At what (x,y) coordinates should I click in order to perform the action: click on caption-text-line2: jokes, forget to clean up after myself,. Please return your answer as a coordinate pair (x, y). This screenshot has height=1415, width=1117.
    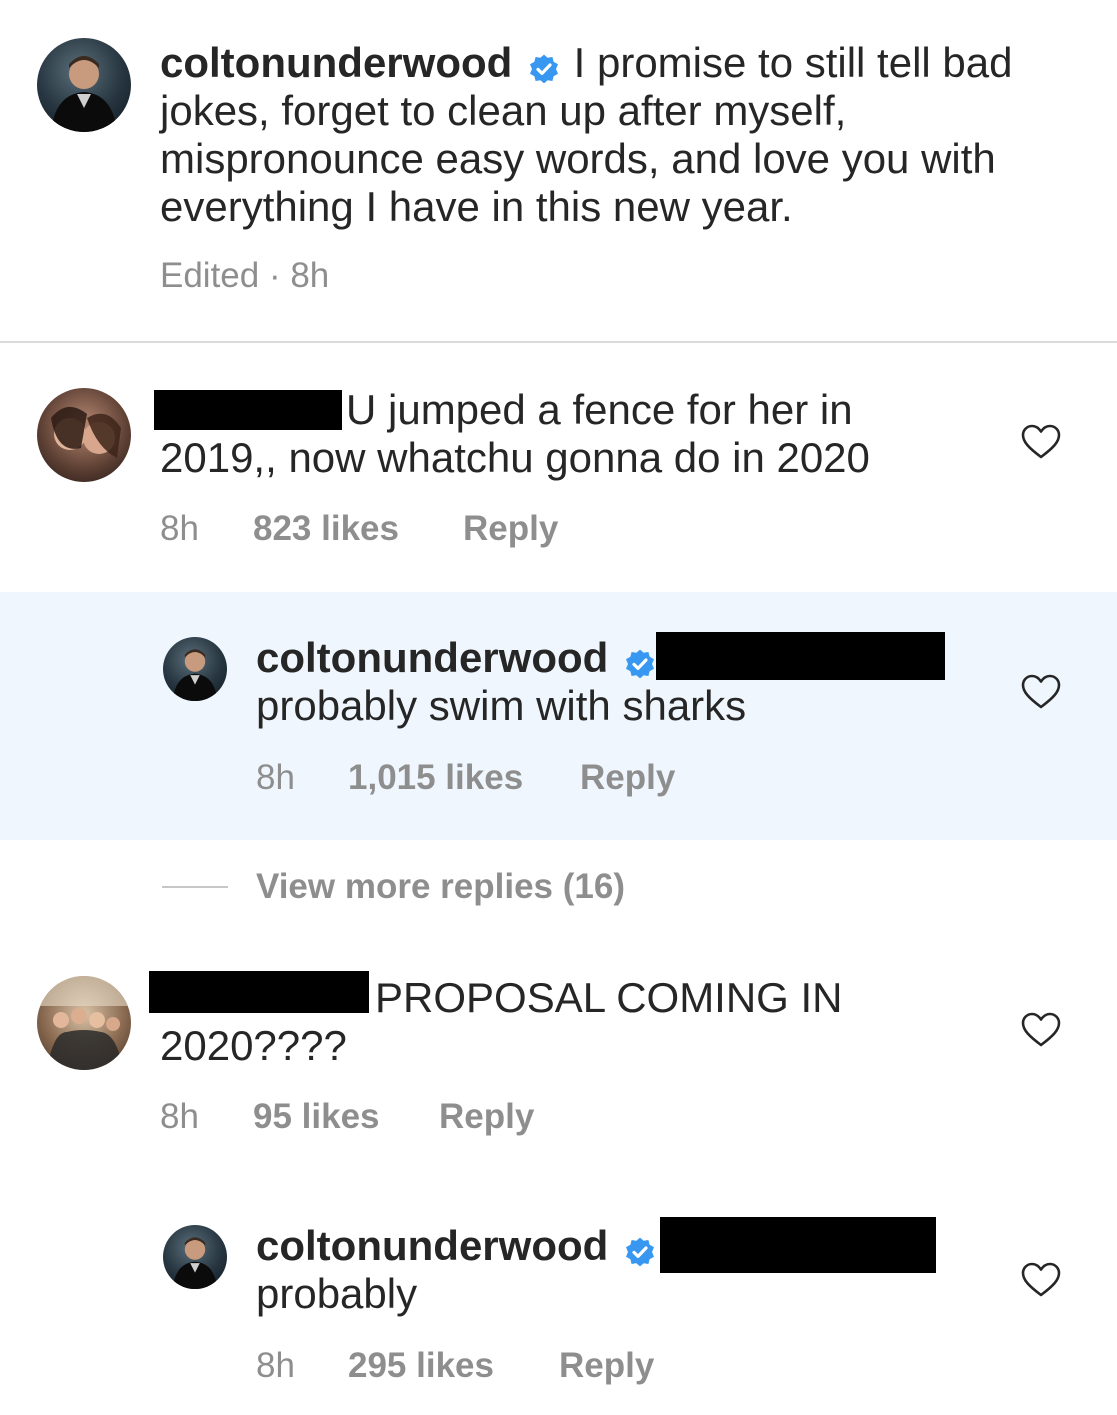
    Looking at the image, I should click on (503, 110).